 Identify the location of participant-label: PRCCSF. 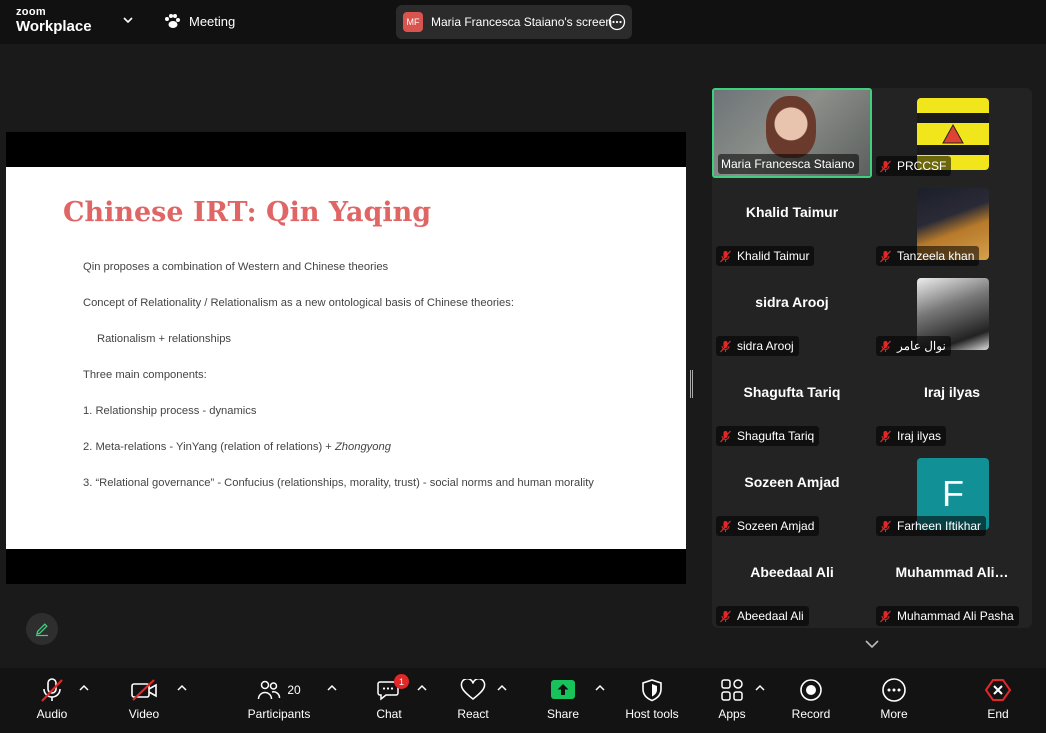
(914, 166).